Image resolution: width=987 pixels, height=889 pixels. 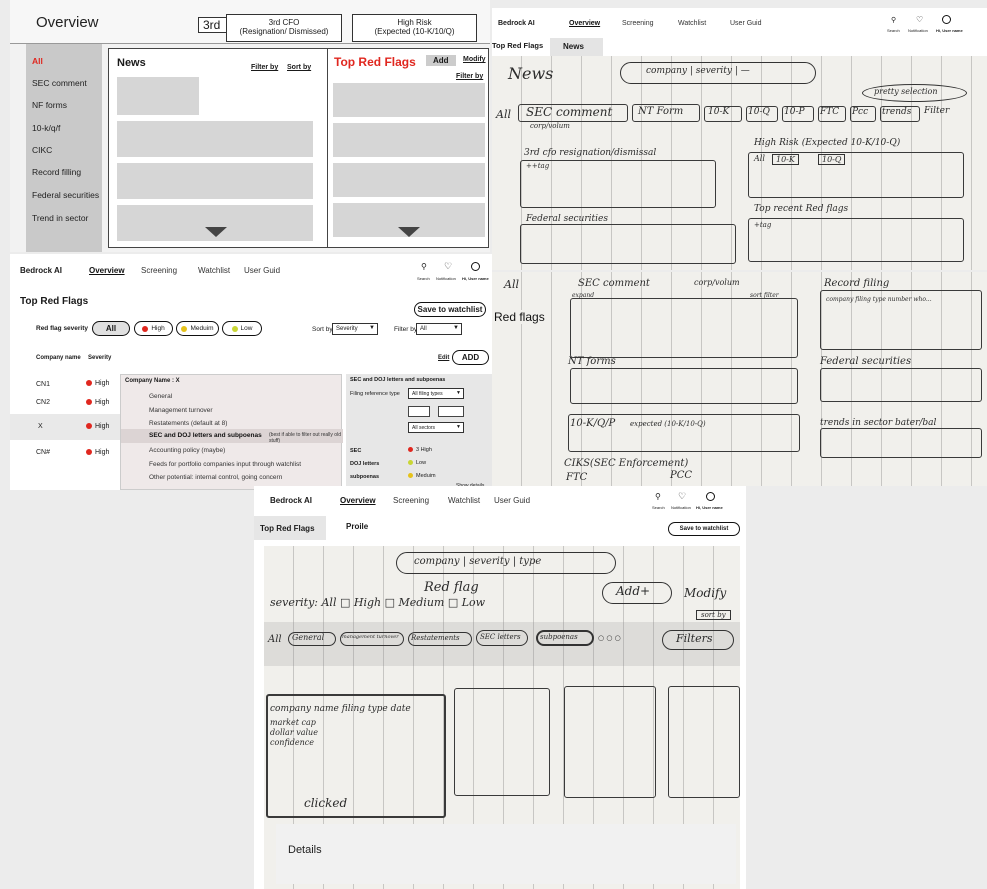 I want to click on sidebar-item-trend: Trend in sector, so click(x=63, y=218).